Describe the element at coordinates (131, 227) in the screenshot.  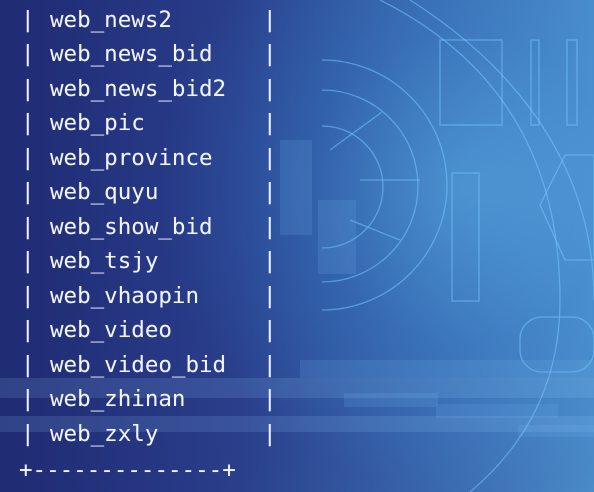
I see `table-cell: web_show_bid` at that location.